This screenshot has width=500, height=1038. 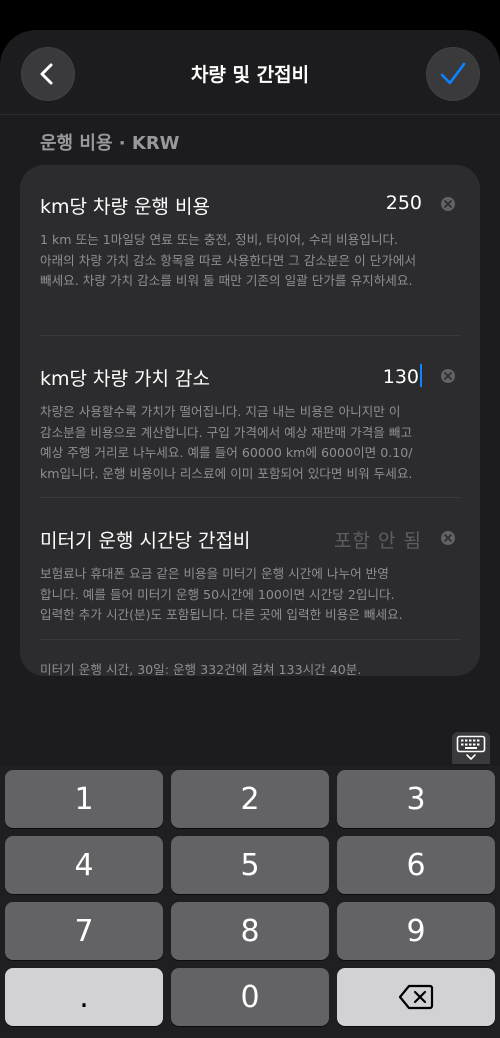 I want to click on nav-divider, so click(x=250, y=114).